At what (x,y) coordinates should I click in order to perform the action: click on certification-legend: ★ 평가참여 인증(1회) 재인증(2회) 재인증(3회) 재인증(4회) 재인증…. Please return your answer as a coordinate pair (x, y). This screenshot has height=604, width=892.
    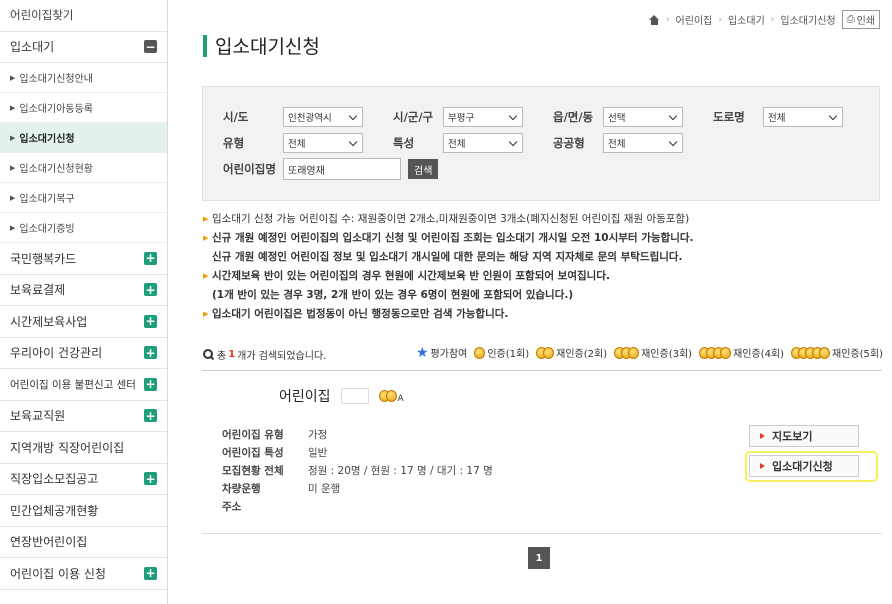
    Looking at the image, I should click on (647, 352).